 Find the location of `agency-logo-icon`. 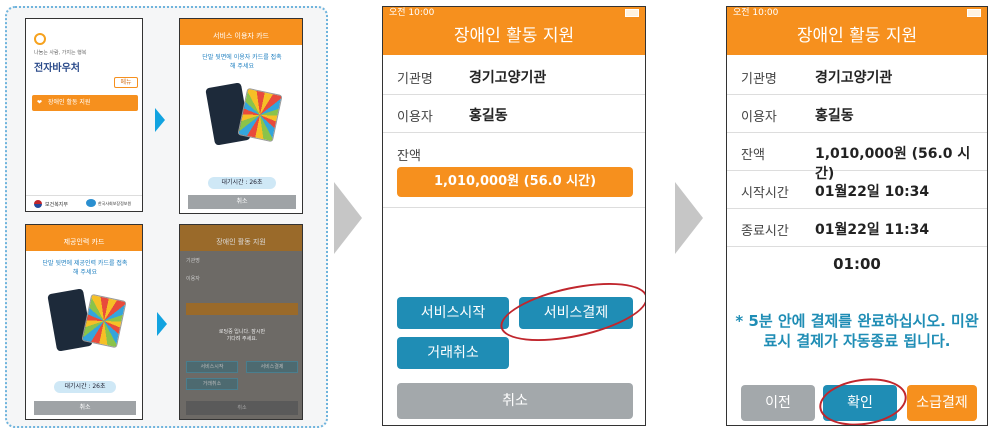

agency-logo-icon is located at coordinates (91, 203).